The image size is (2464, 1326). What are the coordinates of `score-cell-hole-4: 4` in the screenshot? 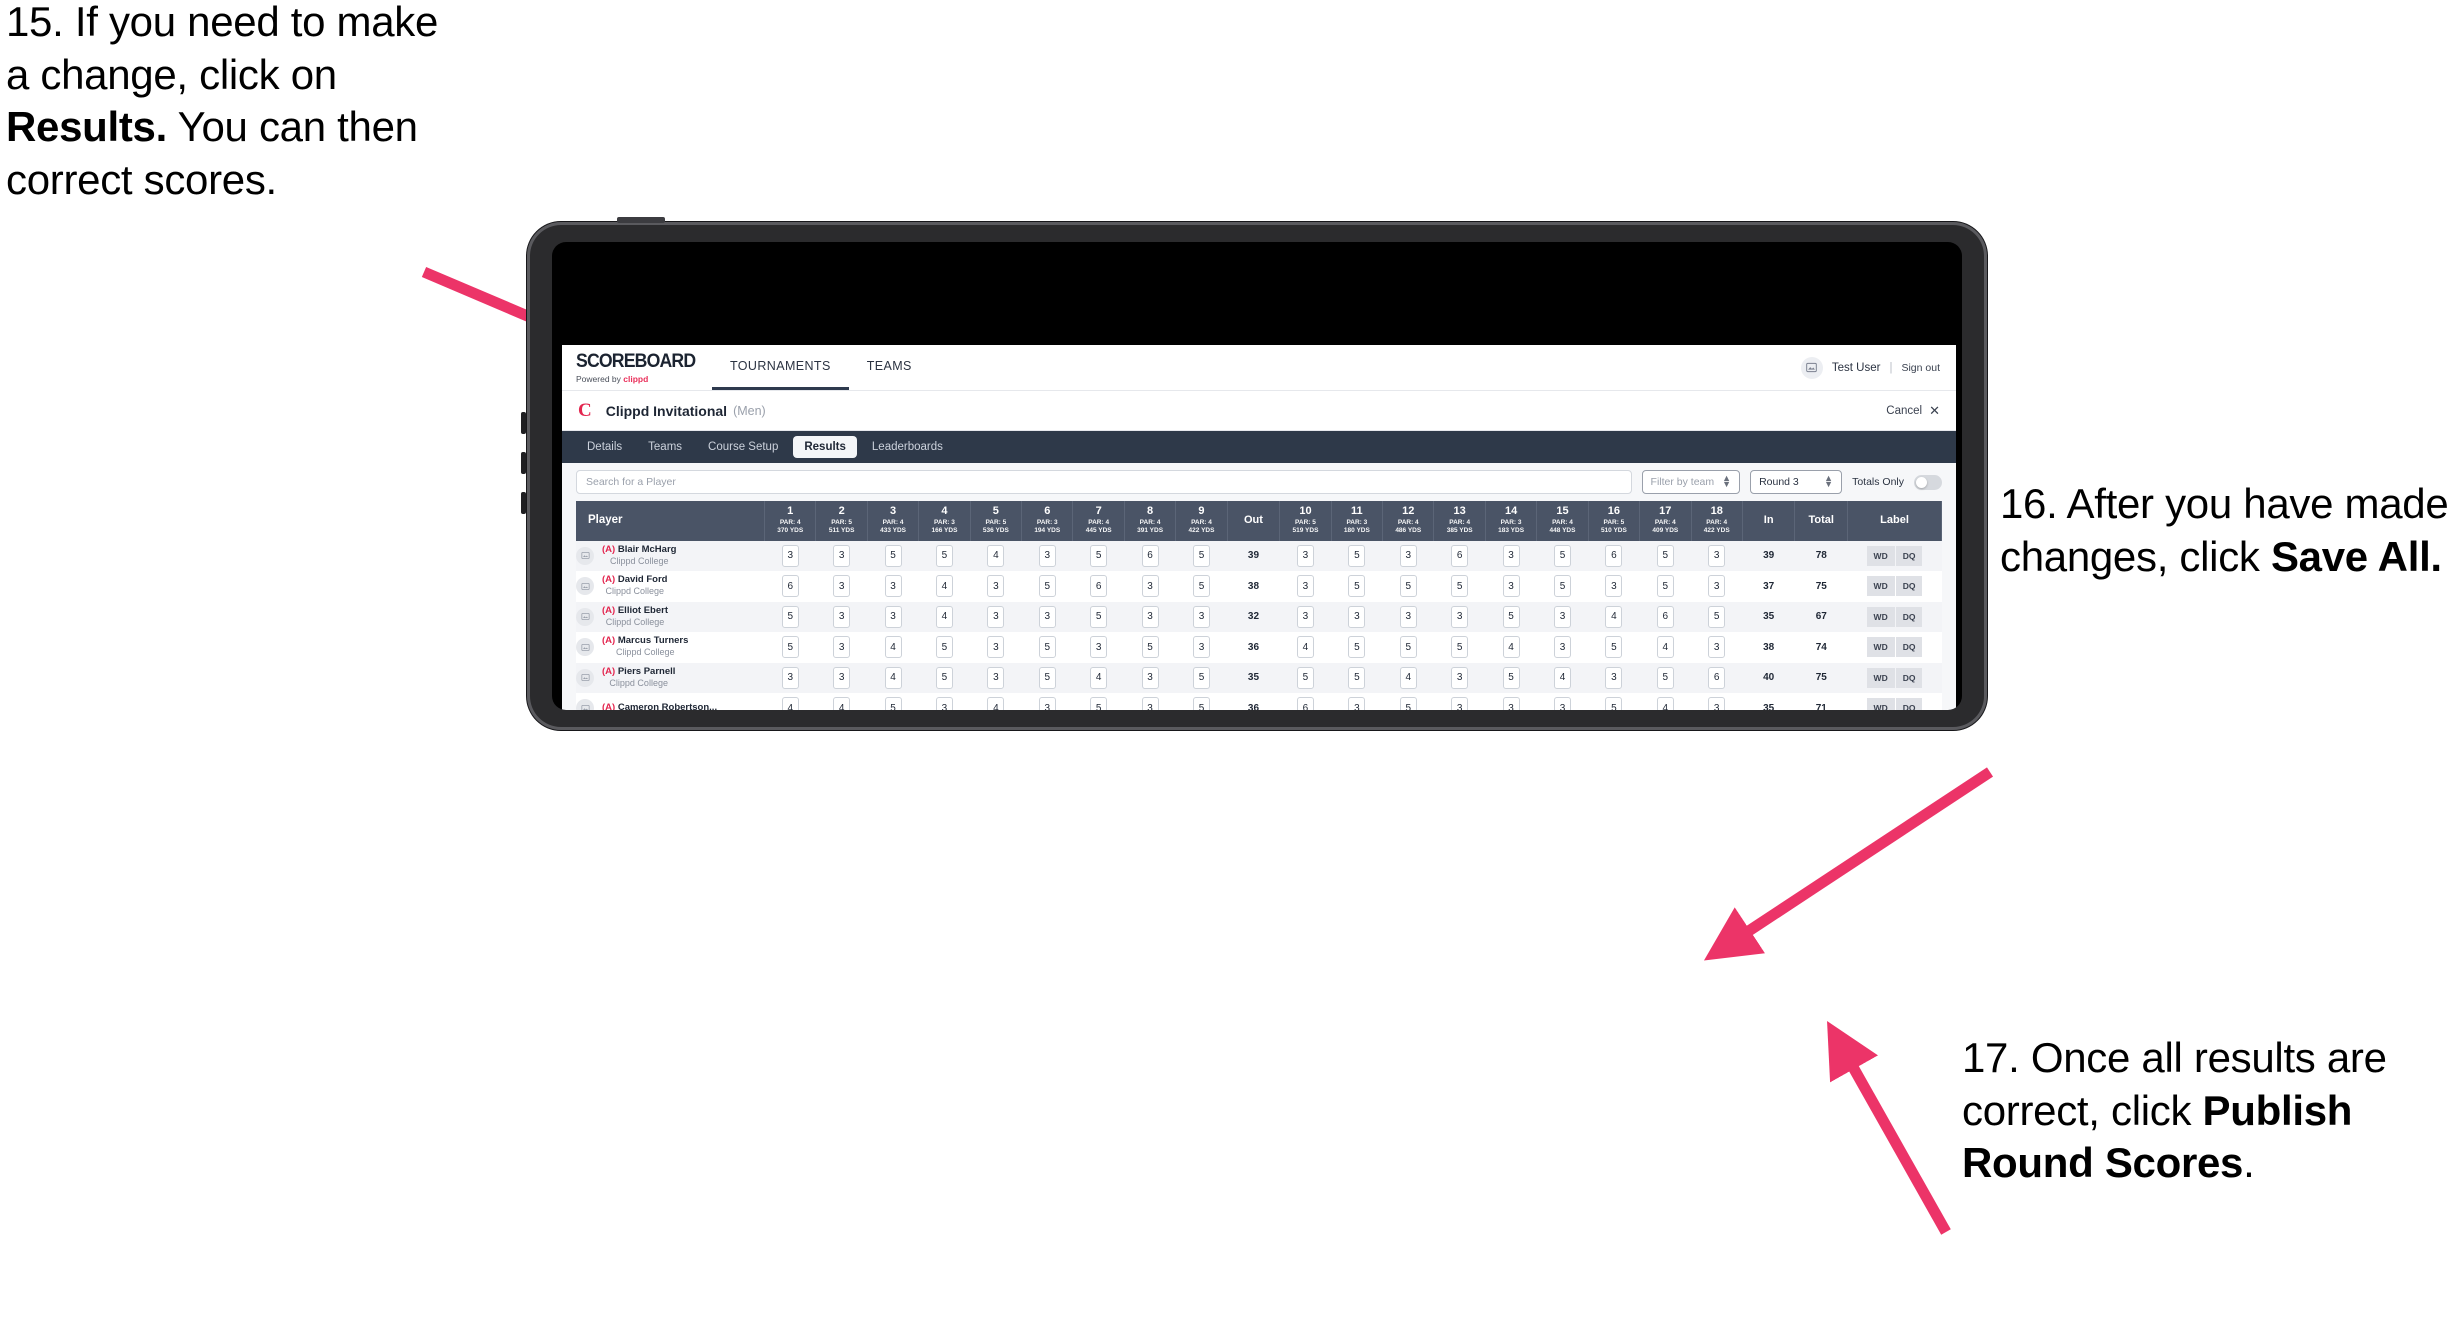 It's located at (944, 617).